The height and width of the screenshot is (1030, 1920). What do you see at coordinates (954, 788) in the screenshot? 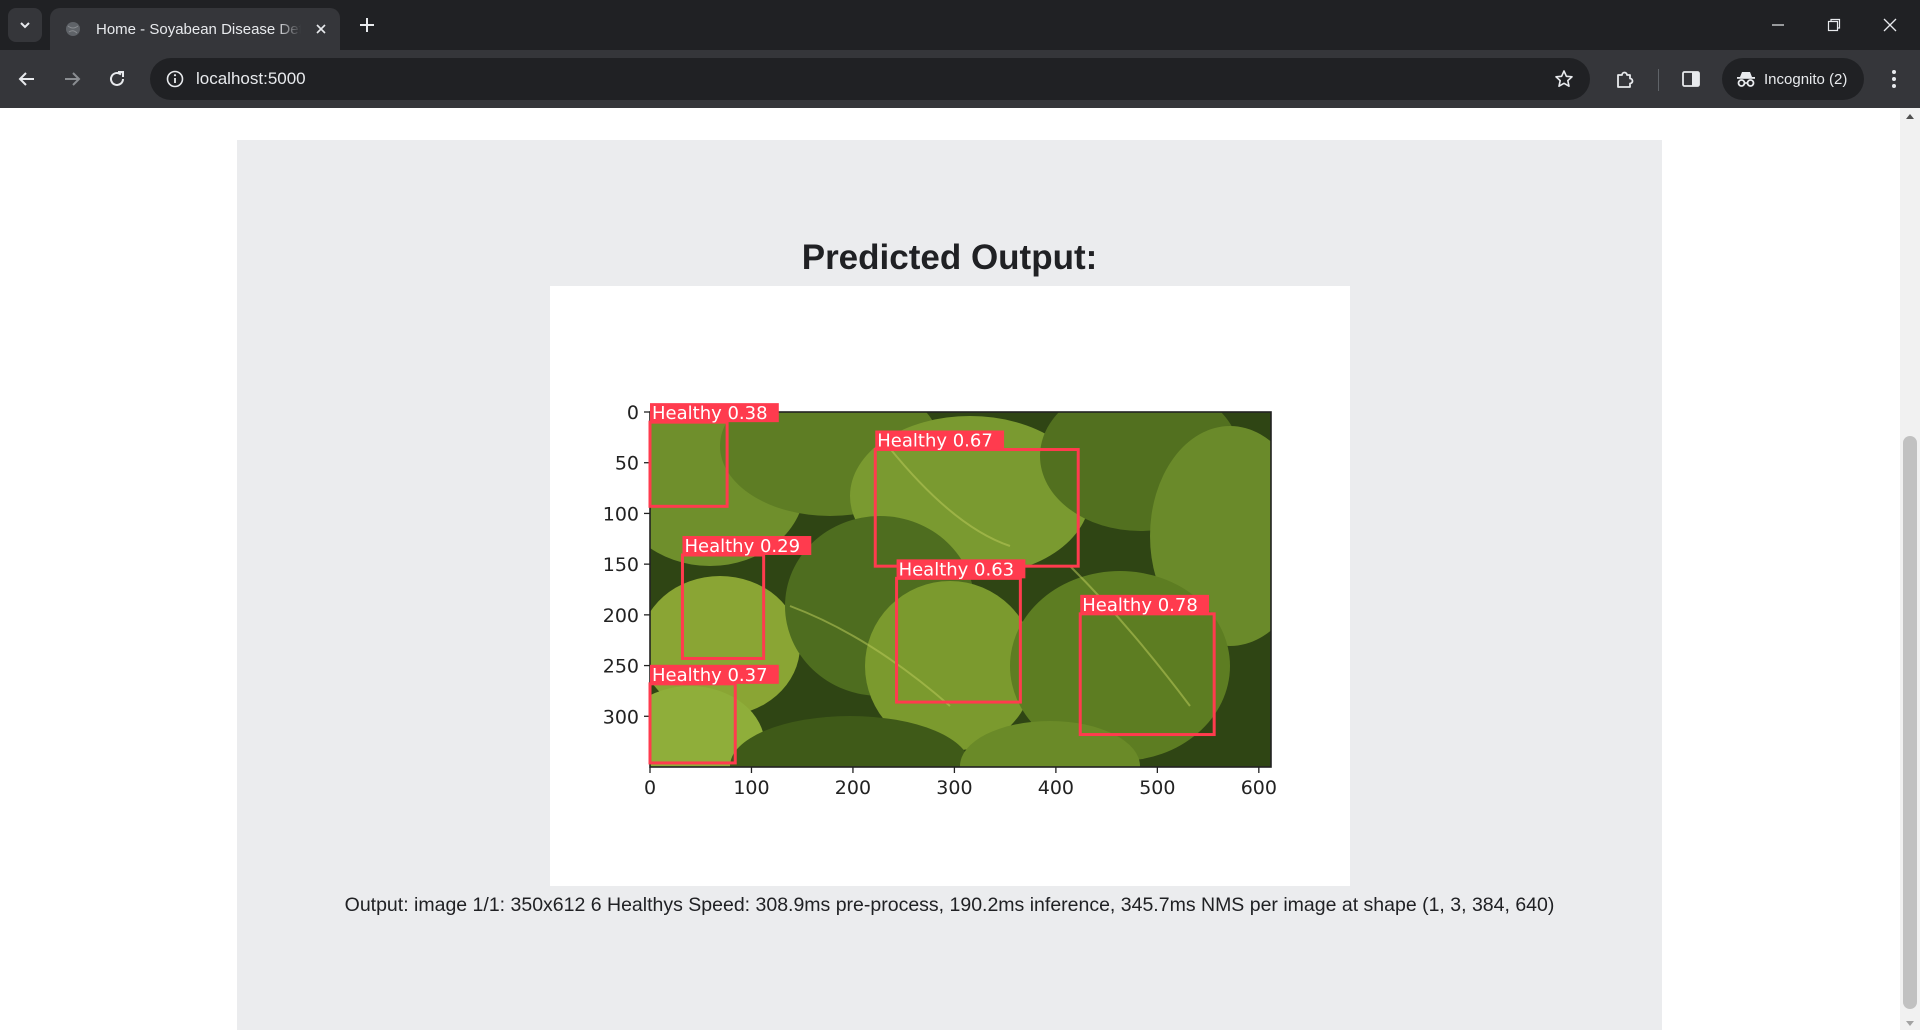
I see `x-tick-label: 300` at bounding box center [954, 788].